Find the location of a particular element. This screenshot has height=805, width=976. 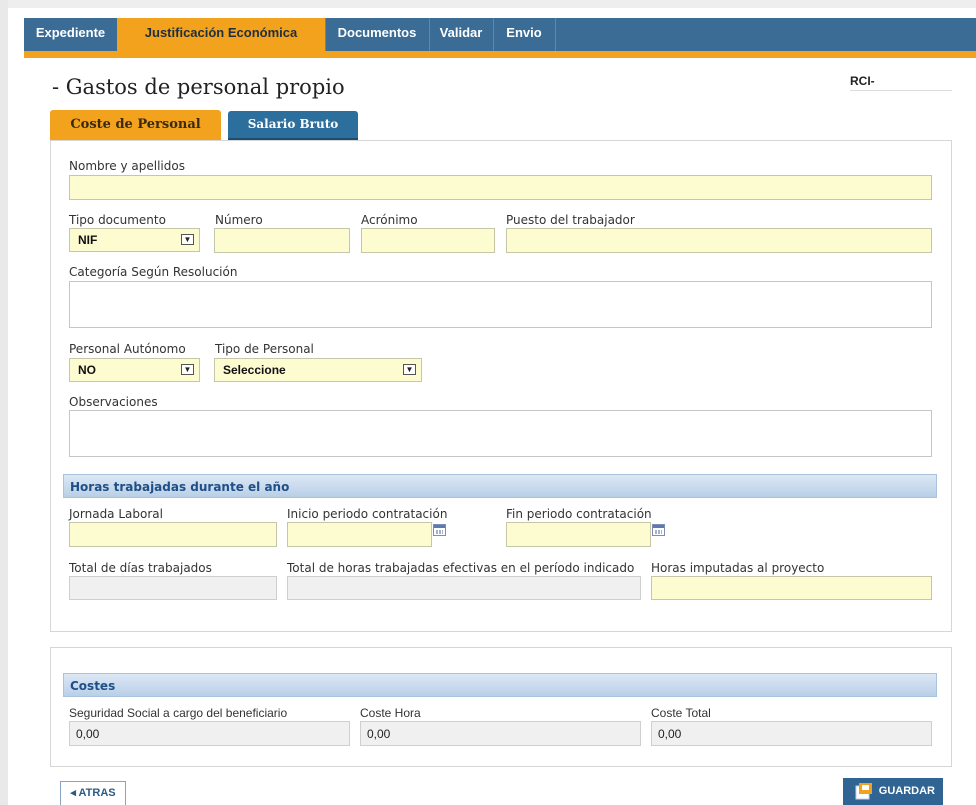

tab-expediente: Expediente is located at coordinates (71, 34).